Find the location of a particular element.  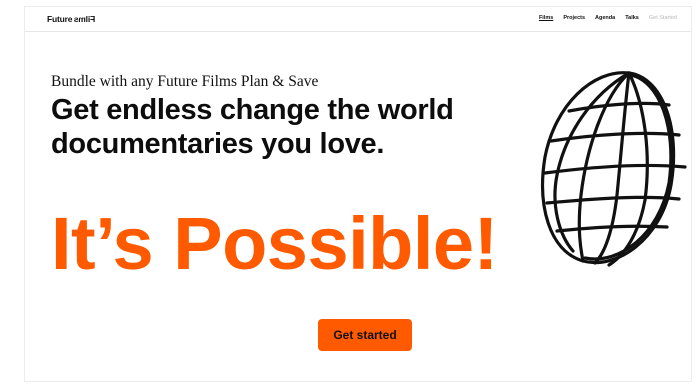

main-nav: Films Projects Agenda Talks Get Started is located at coordinates (608, 18).